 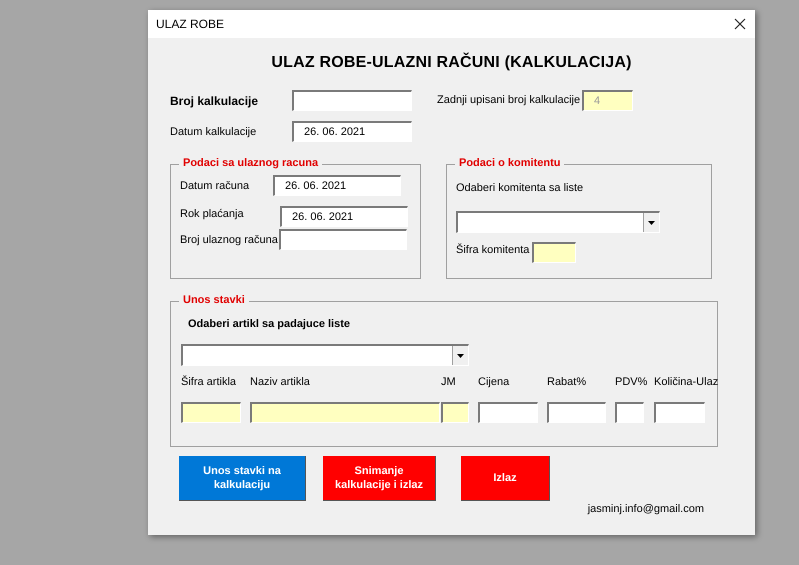 What do you see at coordinates (520, 188) in the screenshot?
I see `prompt-text: Odaberi komitenta sa liste` at bounding box center [520, 188].